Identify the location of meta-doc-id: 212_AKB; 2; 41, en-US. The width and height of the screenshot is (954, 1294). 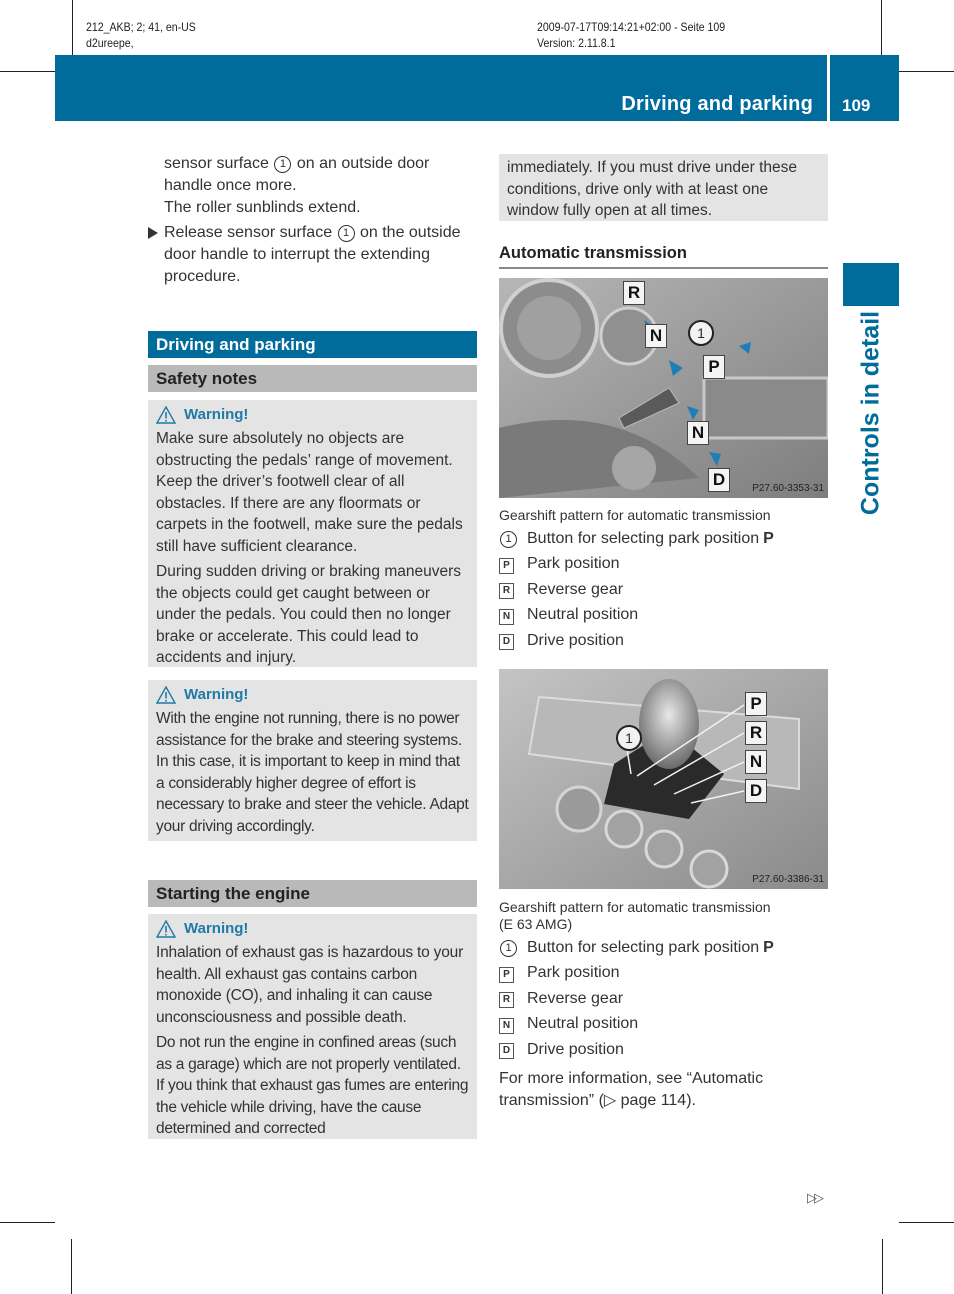
(141, 27).